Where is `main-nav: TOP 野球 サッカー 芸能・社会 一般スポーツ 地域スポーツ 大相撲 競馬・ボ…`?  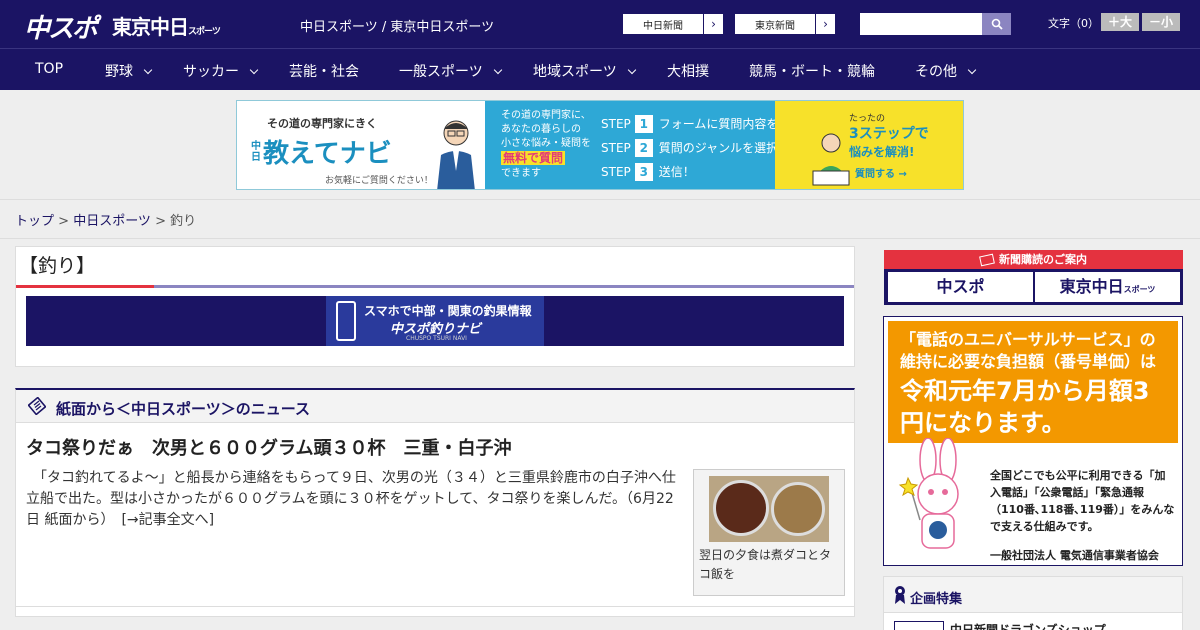 main-nav: TOP 野球 サッカー 芸能・社会 一般スポーツ 地域スポーツ 大相撲 競馬・ボ… is located at coordinates (600, 69).